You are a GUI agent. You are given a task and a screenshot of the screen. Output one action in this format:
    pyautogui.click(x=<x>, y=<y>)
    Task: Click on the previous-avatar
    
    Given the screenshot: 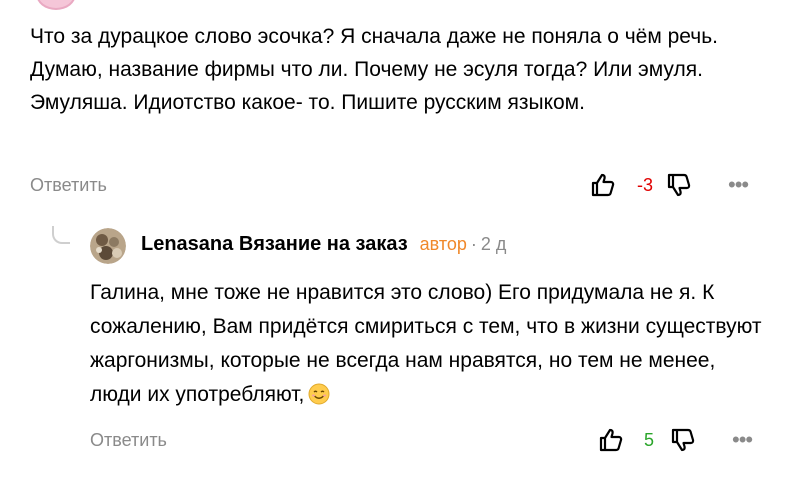 What is the action you would take?
    pyautogui.click(x=56, y=5)
    